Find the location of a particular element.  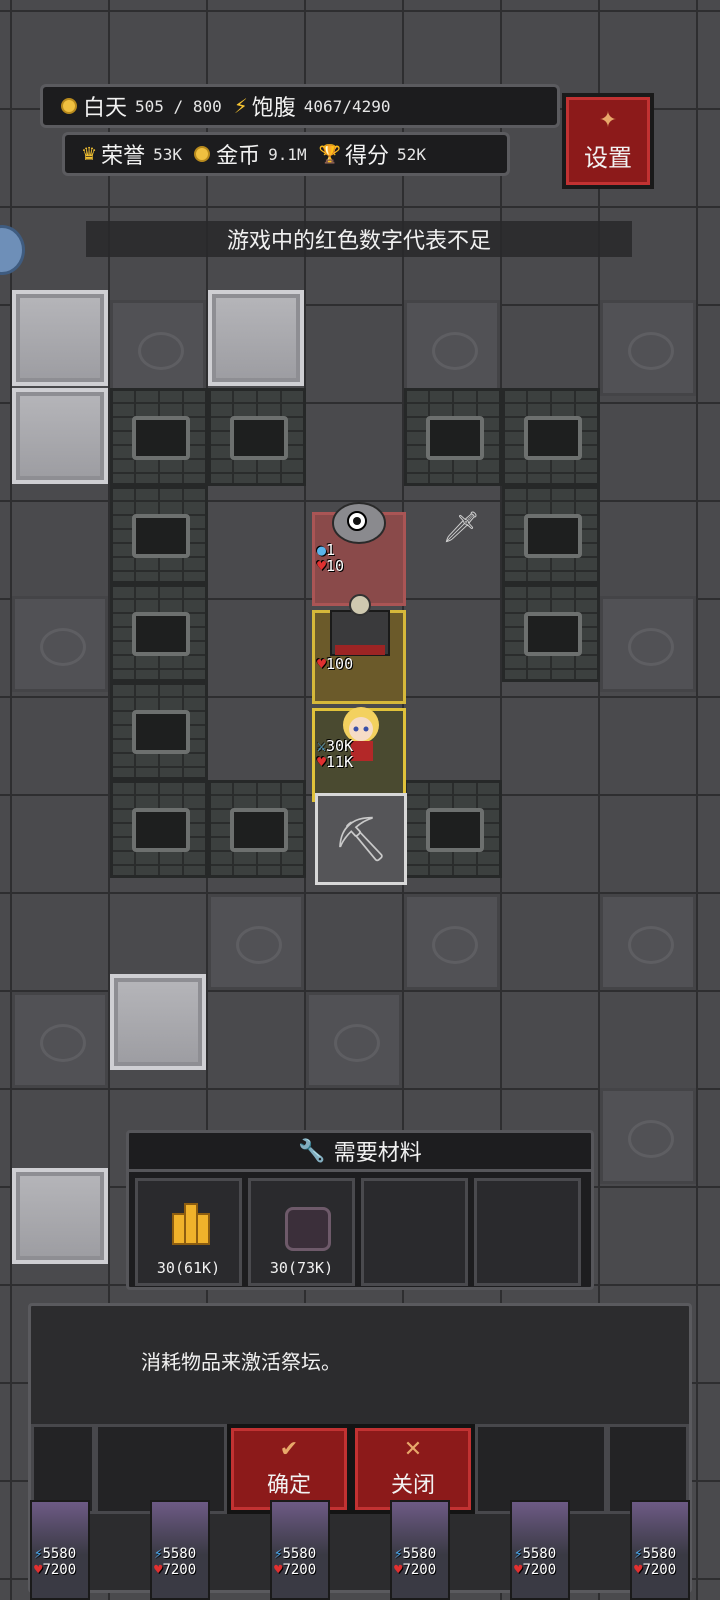

material-qty: 30(61K) is located at coordinates (188, 1268).